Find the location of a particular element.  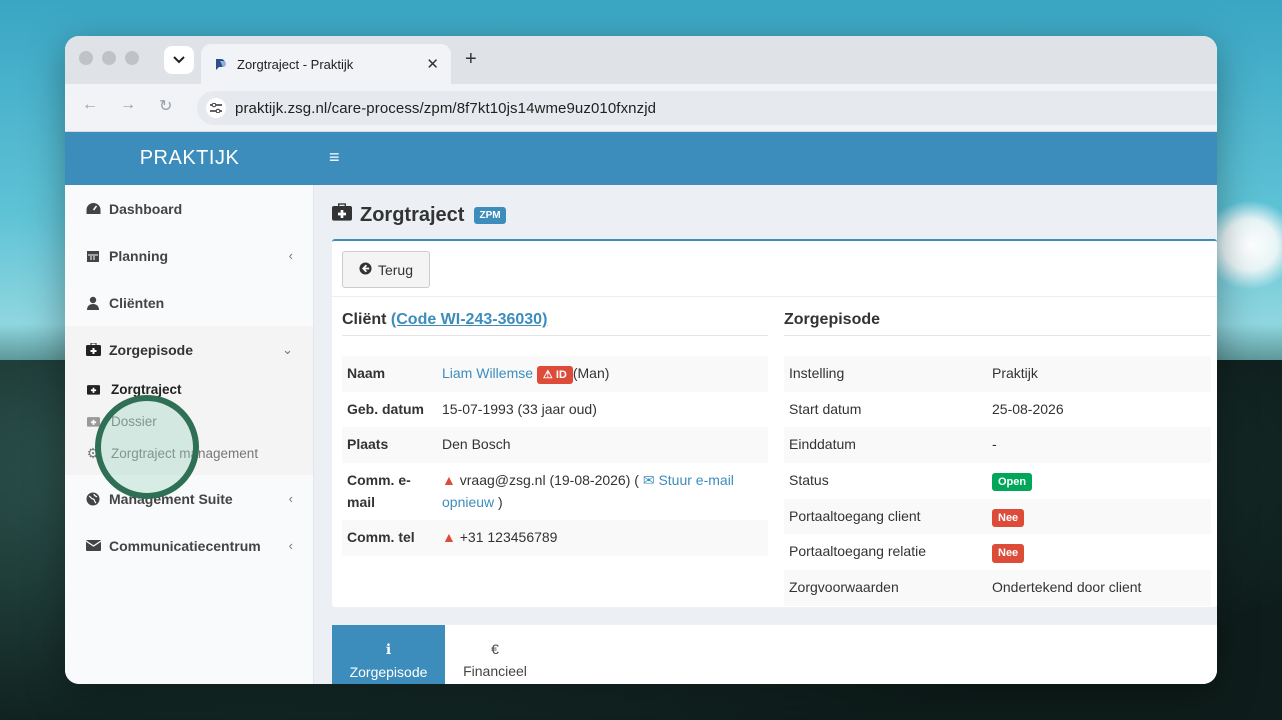

envelope-icon is located at coordinates (93, 545).